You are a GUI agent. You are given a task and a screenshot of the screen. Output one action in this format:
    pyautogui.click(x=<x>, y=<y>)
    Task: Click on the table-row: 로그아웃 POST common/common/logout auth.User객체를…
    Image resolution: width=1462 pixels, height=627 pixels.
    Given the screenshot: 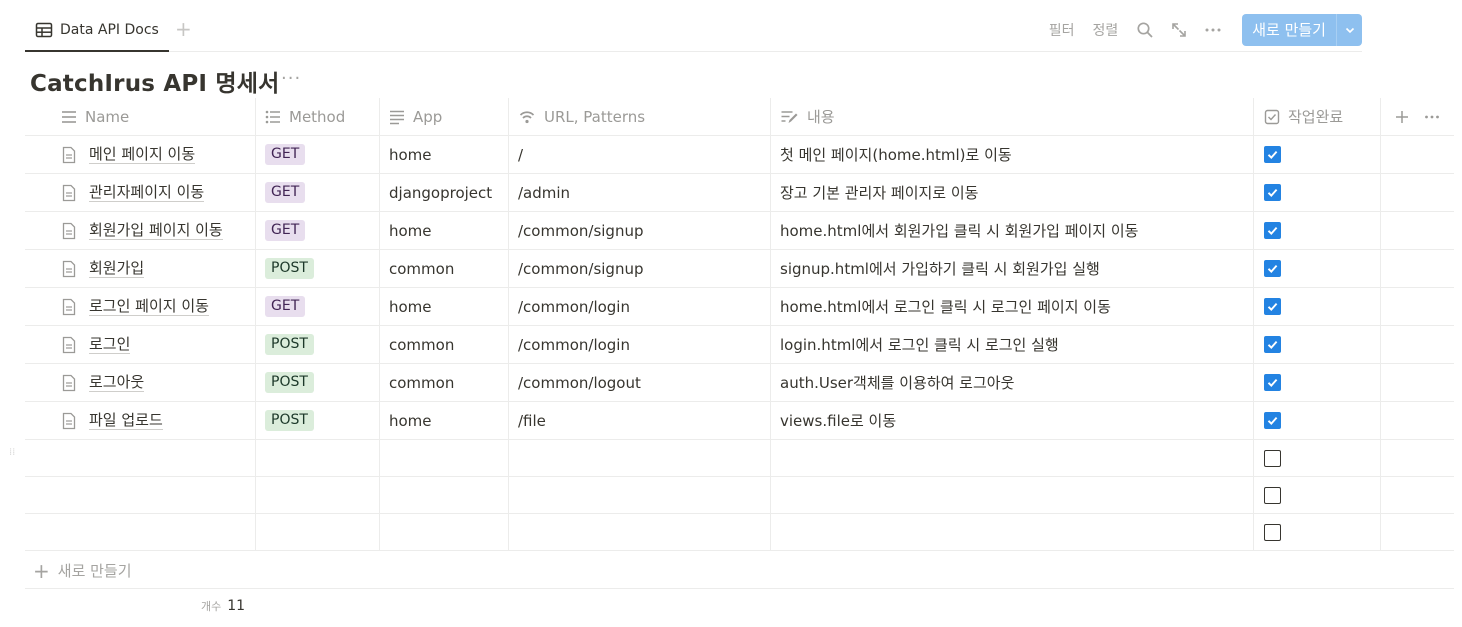 What is the action you would take?
    pyautogui.click(x=739, y=383)
    